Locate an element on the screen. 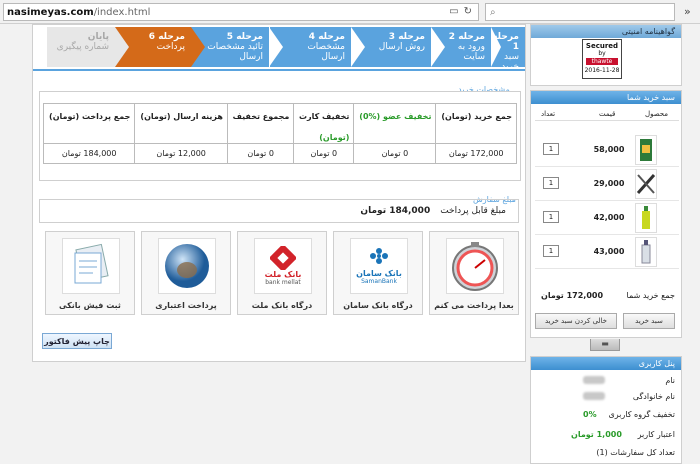 The height and width of the screenshot is (464, 700). view-cart-button: سبد خرید is located at coordinates (649, 321).